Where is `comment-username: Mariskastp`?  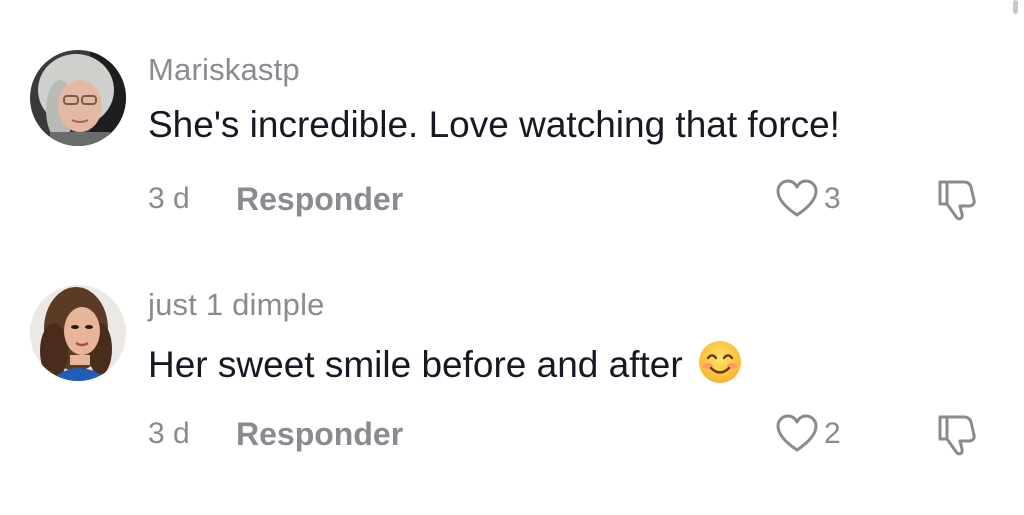 comment-username: Mariskastp is located at coordinates (224, 70).